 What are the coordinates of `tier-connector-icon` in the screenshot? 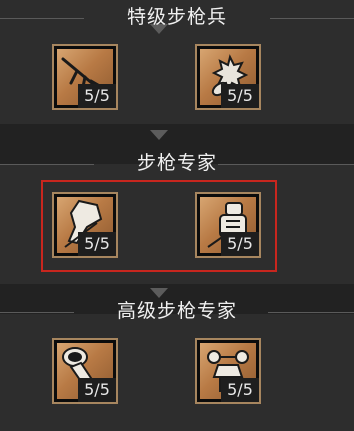 It's located at (159, 135).